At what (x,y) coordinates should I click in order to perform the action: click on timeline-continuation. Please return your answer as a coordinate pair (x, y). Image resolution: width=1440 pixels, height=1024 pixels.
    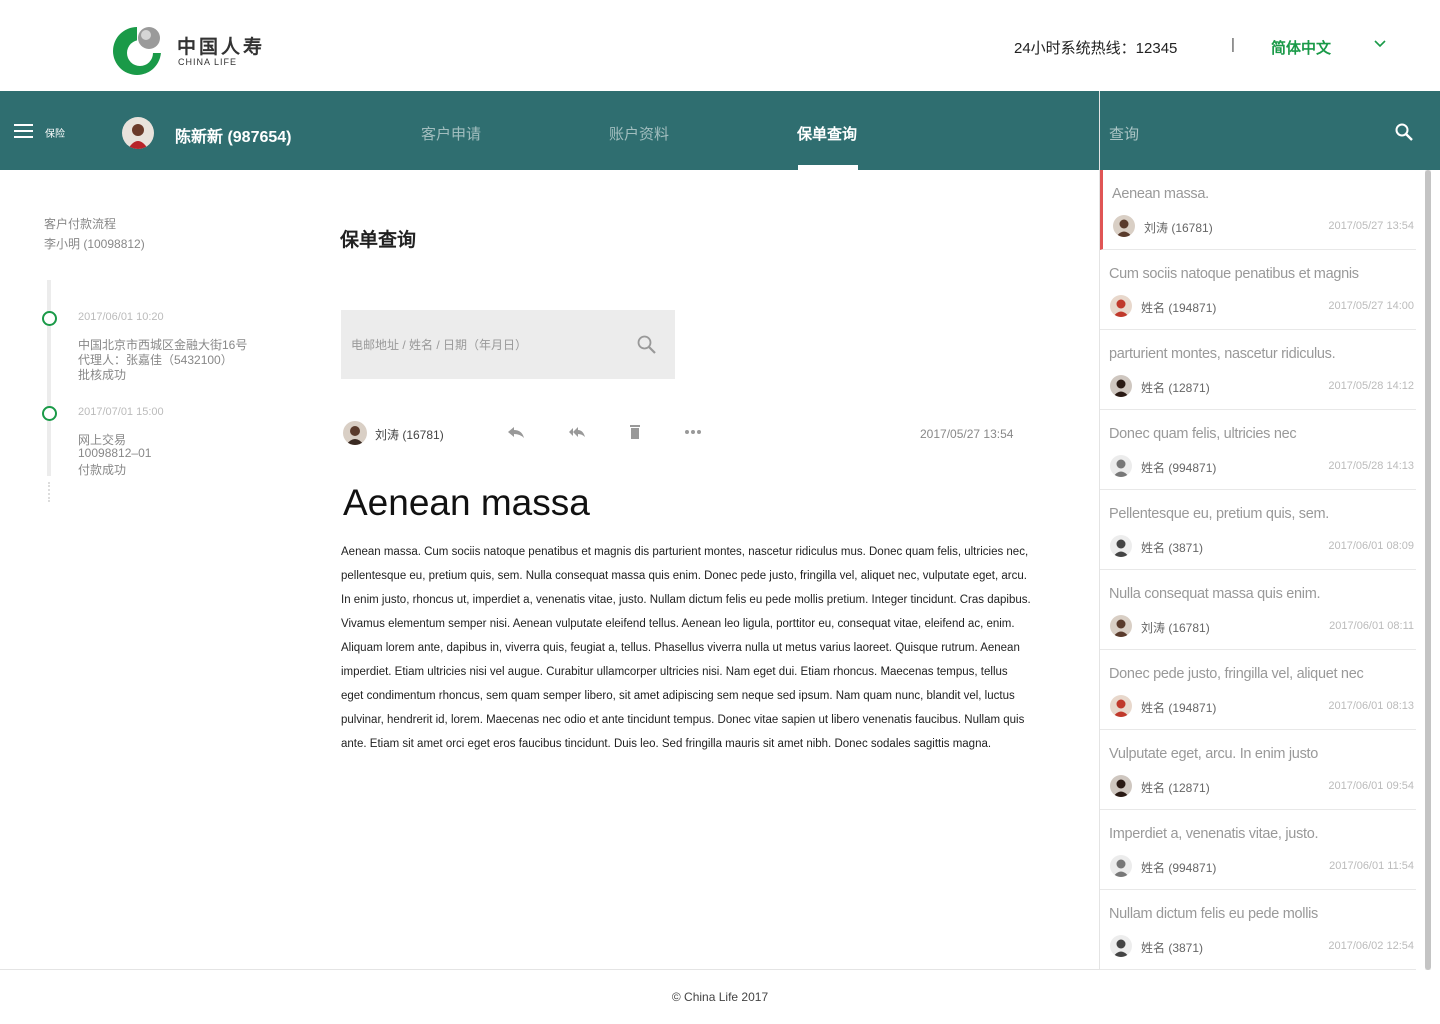
    Looking at the image, I should click on (49, 492).